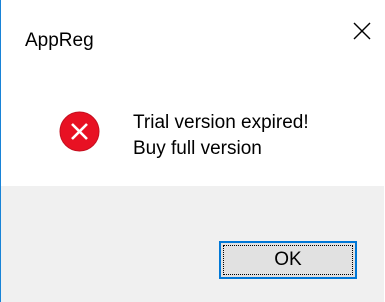 The image size is (385, 302). I want to click on ok-button: OK, so click(288, 260).